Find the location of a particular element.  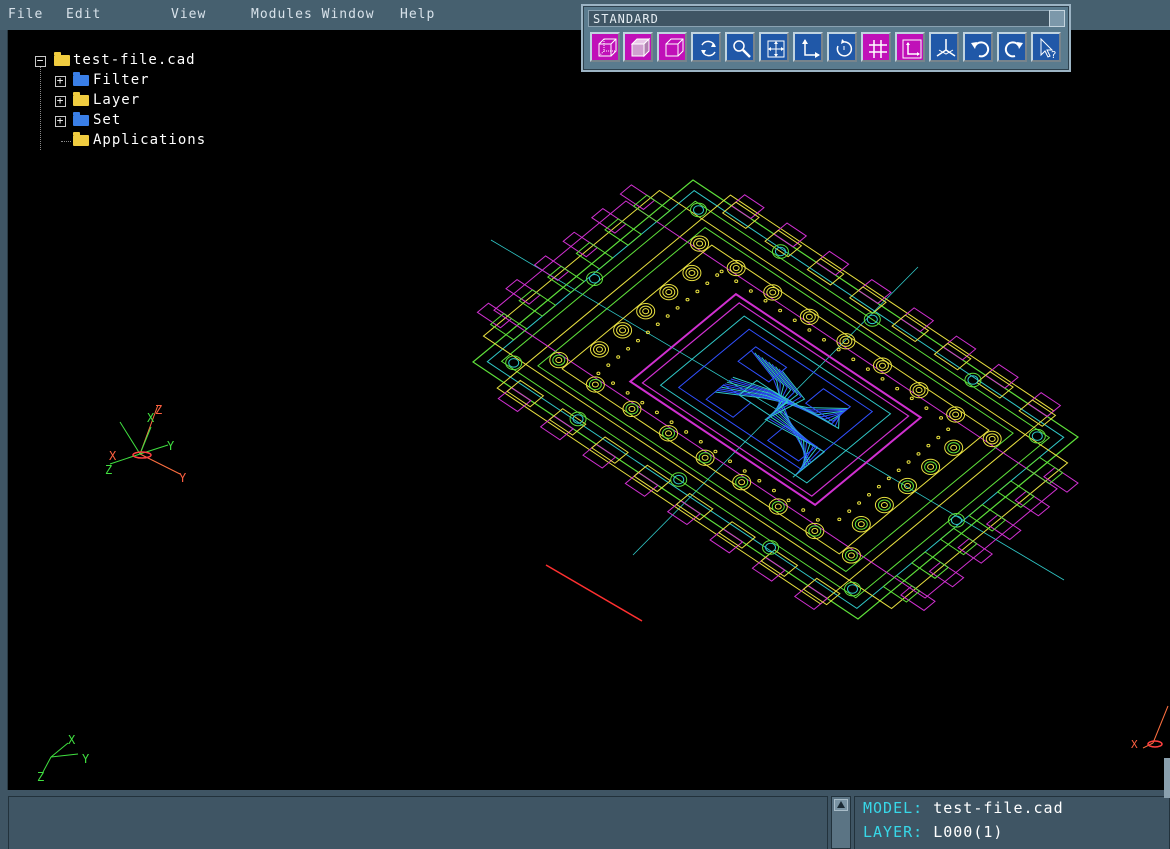

select-help-icon: ? is located at coordinates (1048, 49).